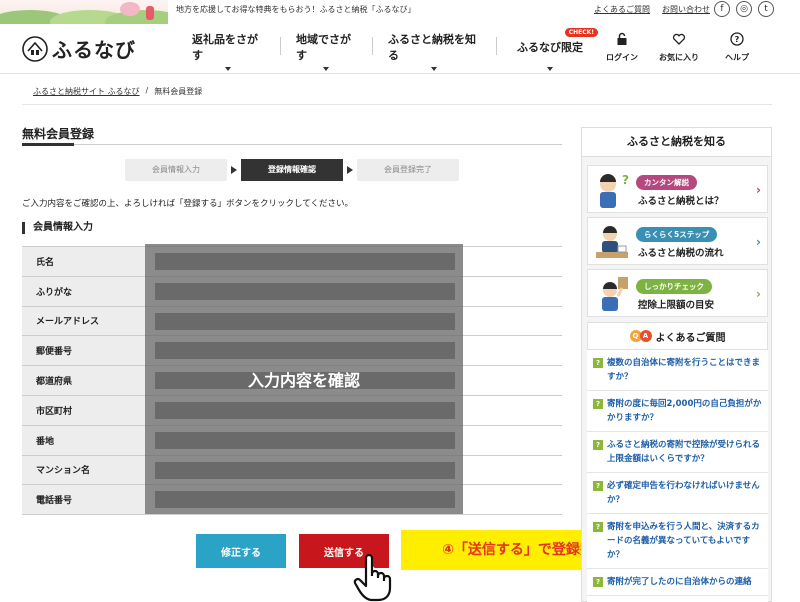 This screenshot has width=800, height=602. Describe the element at coordinates (744, 9) in the screenshot. I see `instagram-icon: ◎` at that location.